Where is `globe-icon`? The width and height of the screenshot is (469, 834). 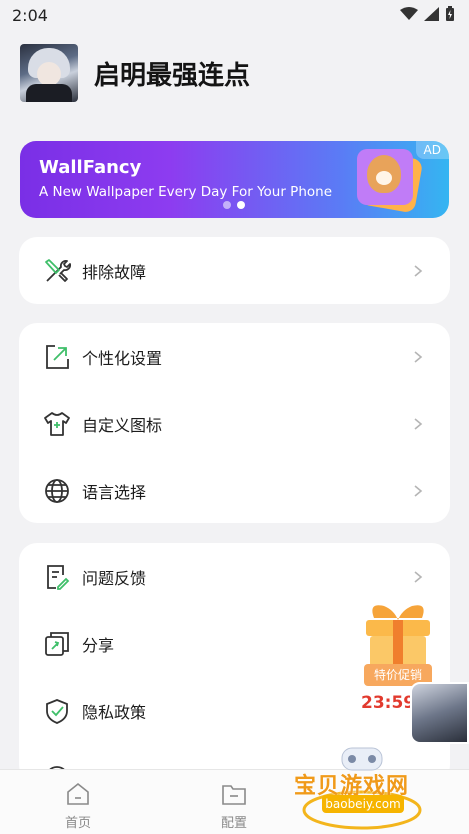
globe-icon is located at coordinates (57, 490).